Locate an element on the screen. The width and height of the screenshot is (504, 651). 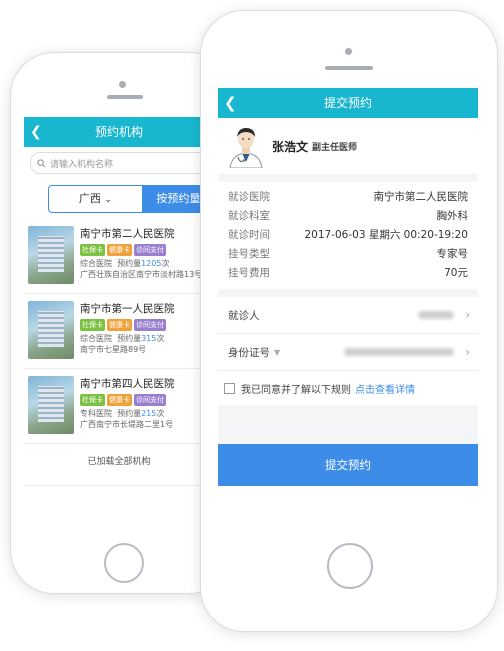
agreement-row: 我已同意并了解以下规则 点击查看详情 is located at coordinates (348, 388).